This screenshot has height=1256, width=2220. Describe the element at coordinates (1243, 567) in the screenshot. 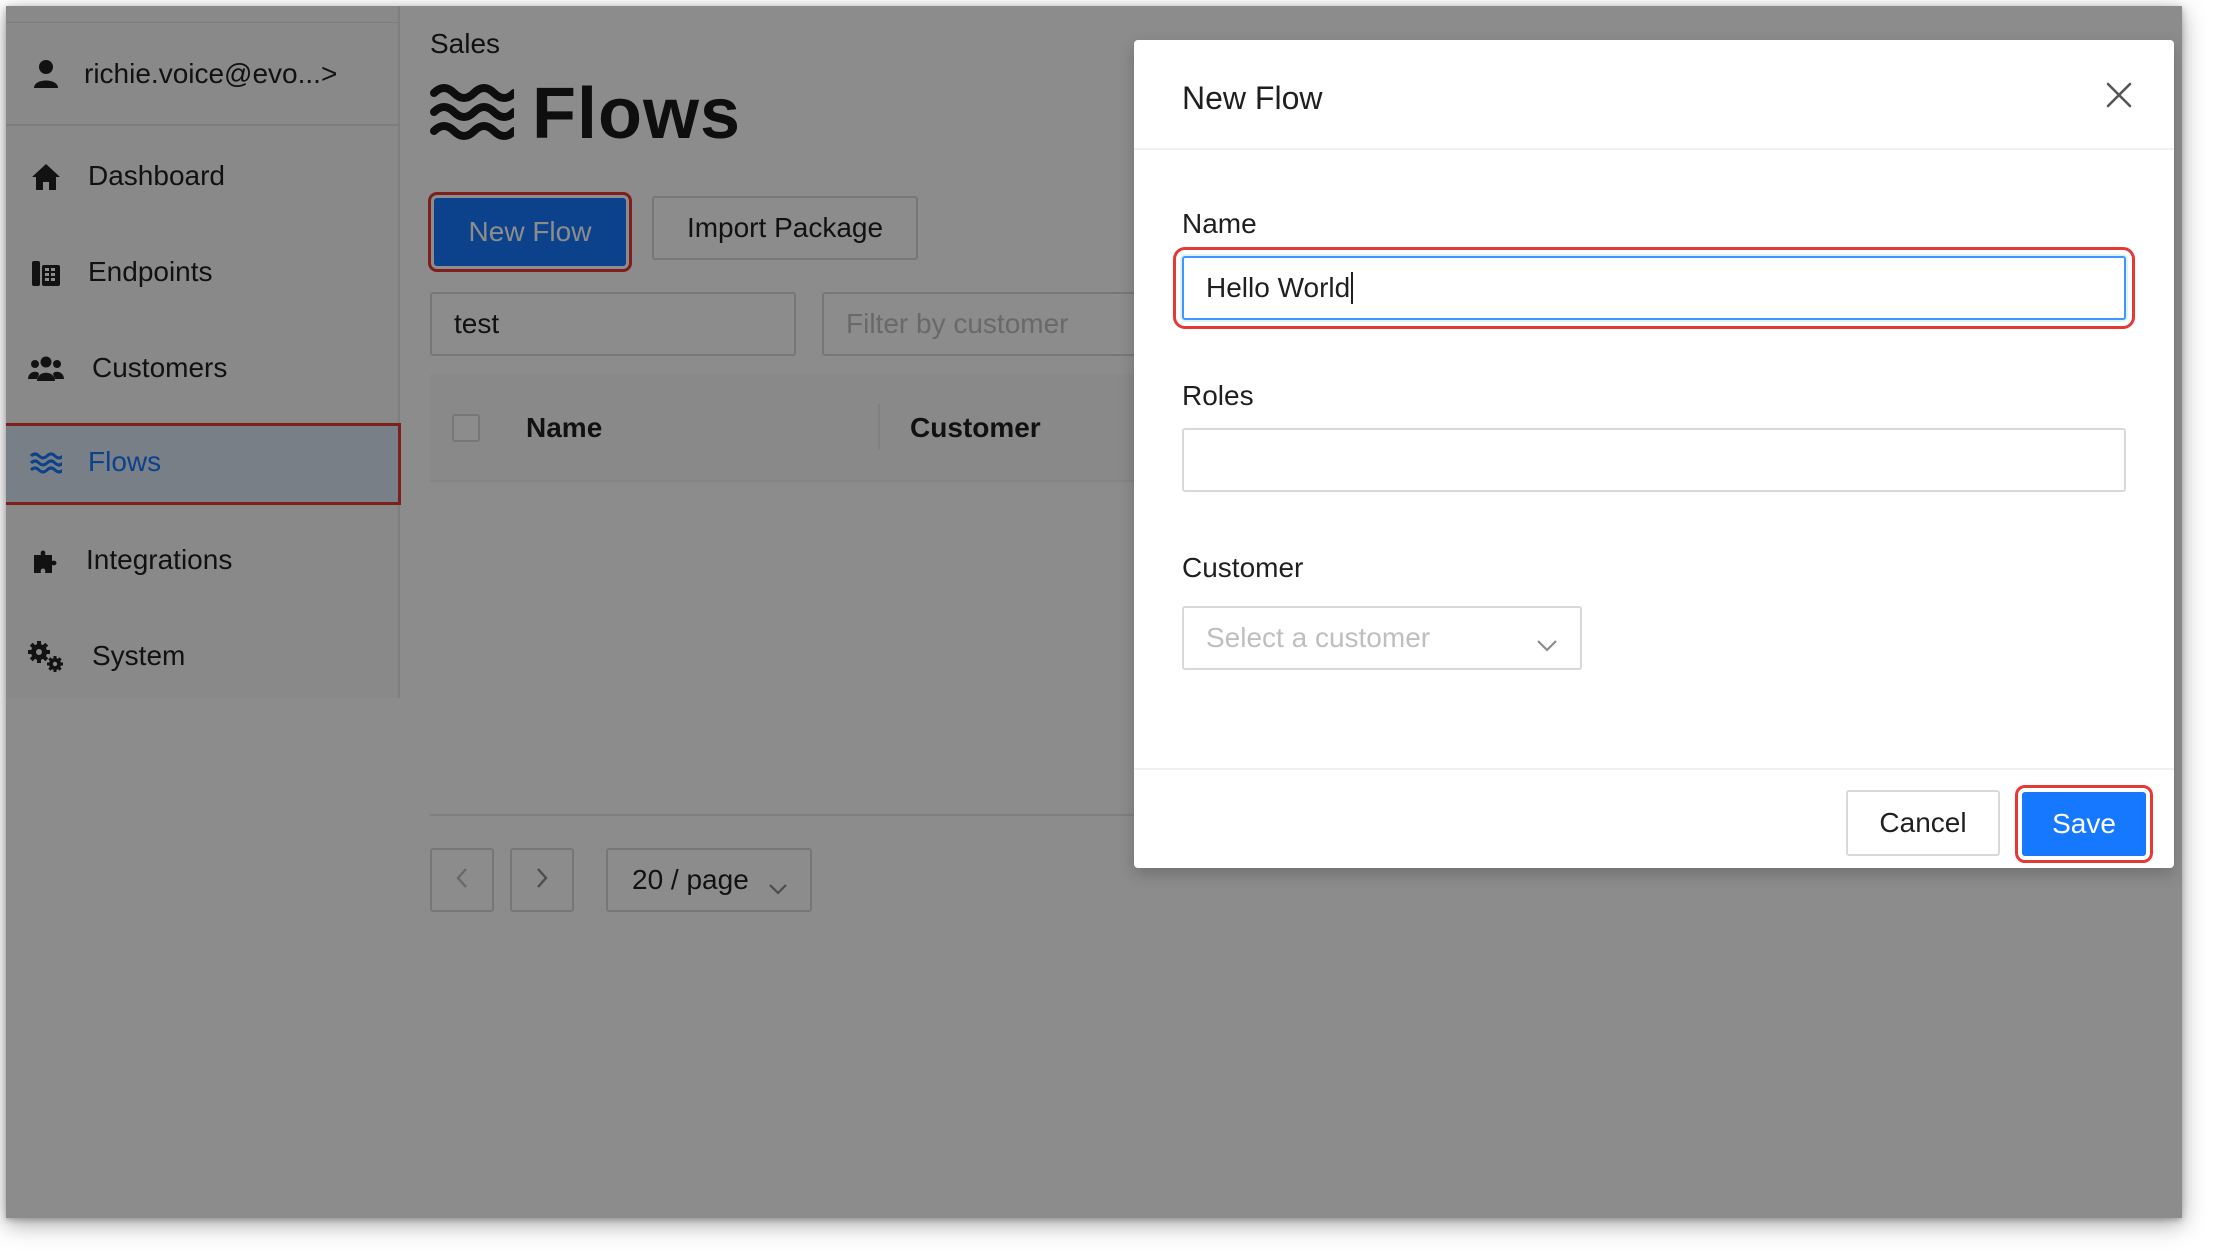

I see `customer-label: Customer` at that location.